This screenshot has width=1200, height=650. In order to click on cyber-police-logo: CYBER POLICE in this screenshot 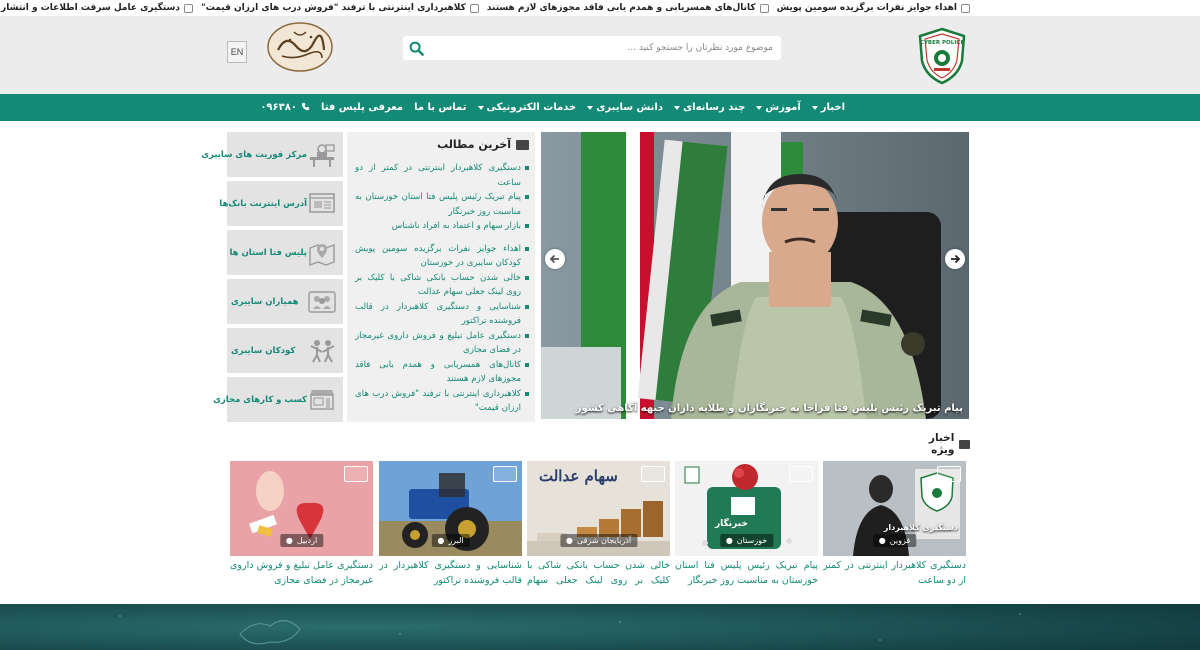, I will do `click(942, 56)`.